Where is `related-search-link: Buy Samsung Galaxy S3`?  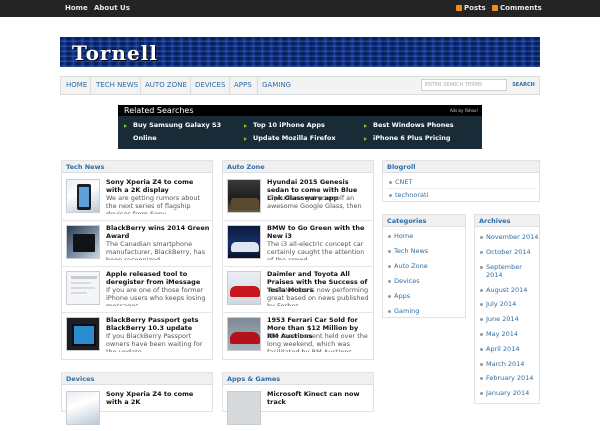
related-search-link: Buy Samsung Galaxy S3 is located at coordinates (177, 125).